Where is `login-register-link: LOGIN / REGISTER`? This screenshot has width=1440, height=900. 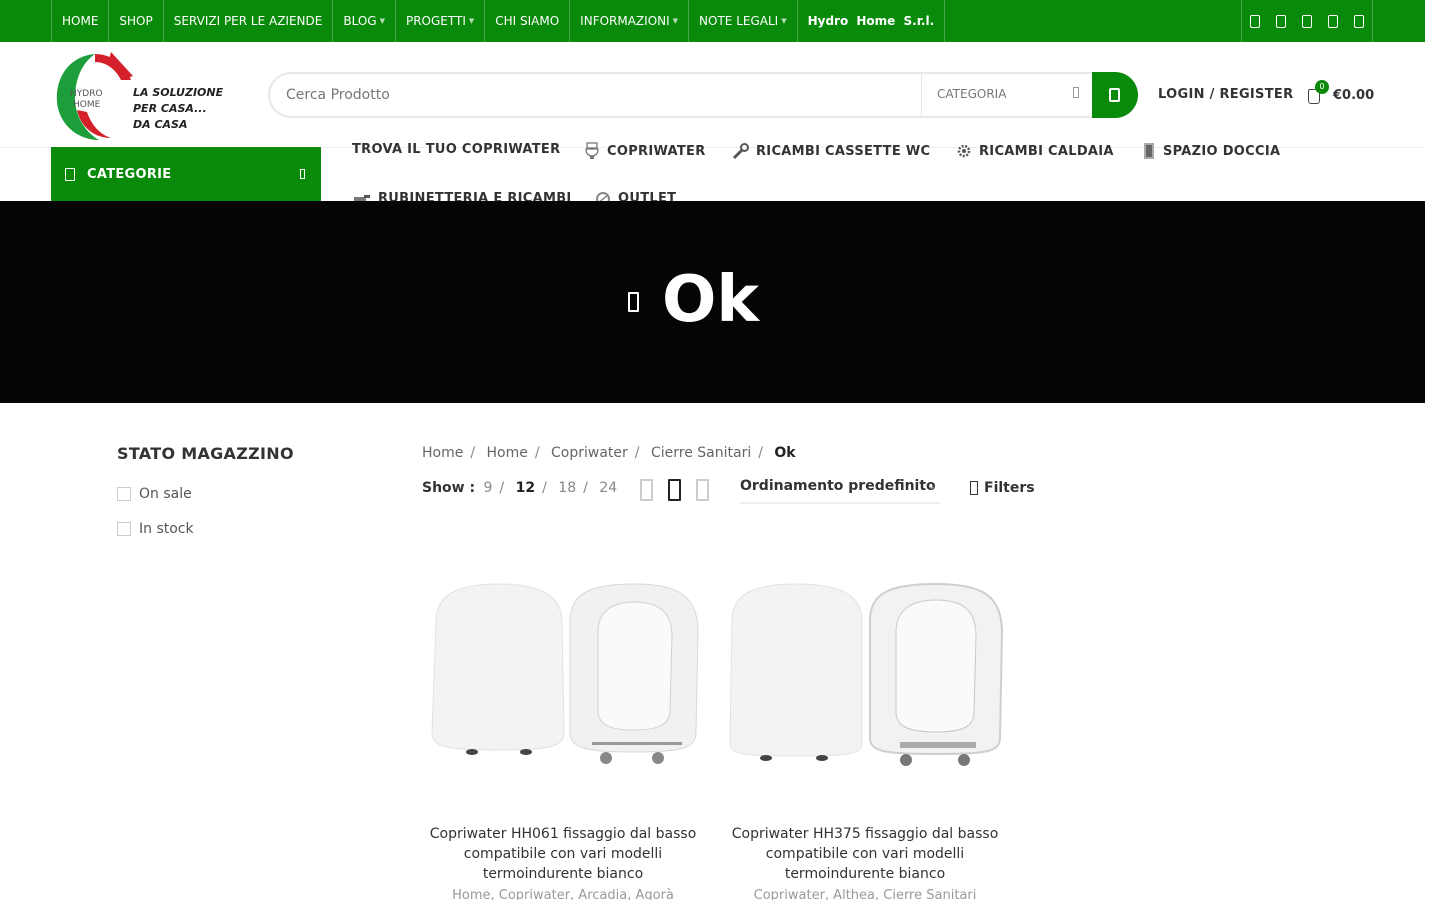
login-register-link: LOGIN / REGISTER is located at coordinates (1225, 94).